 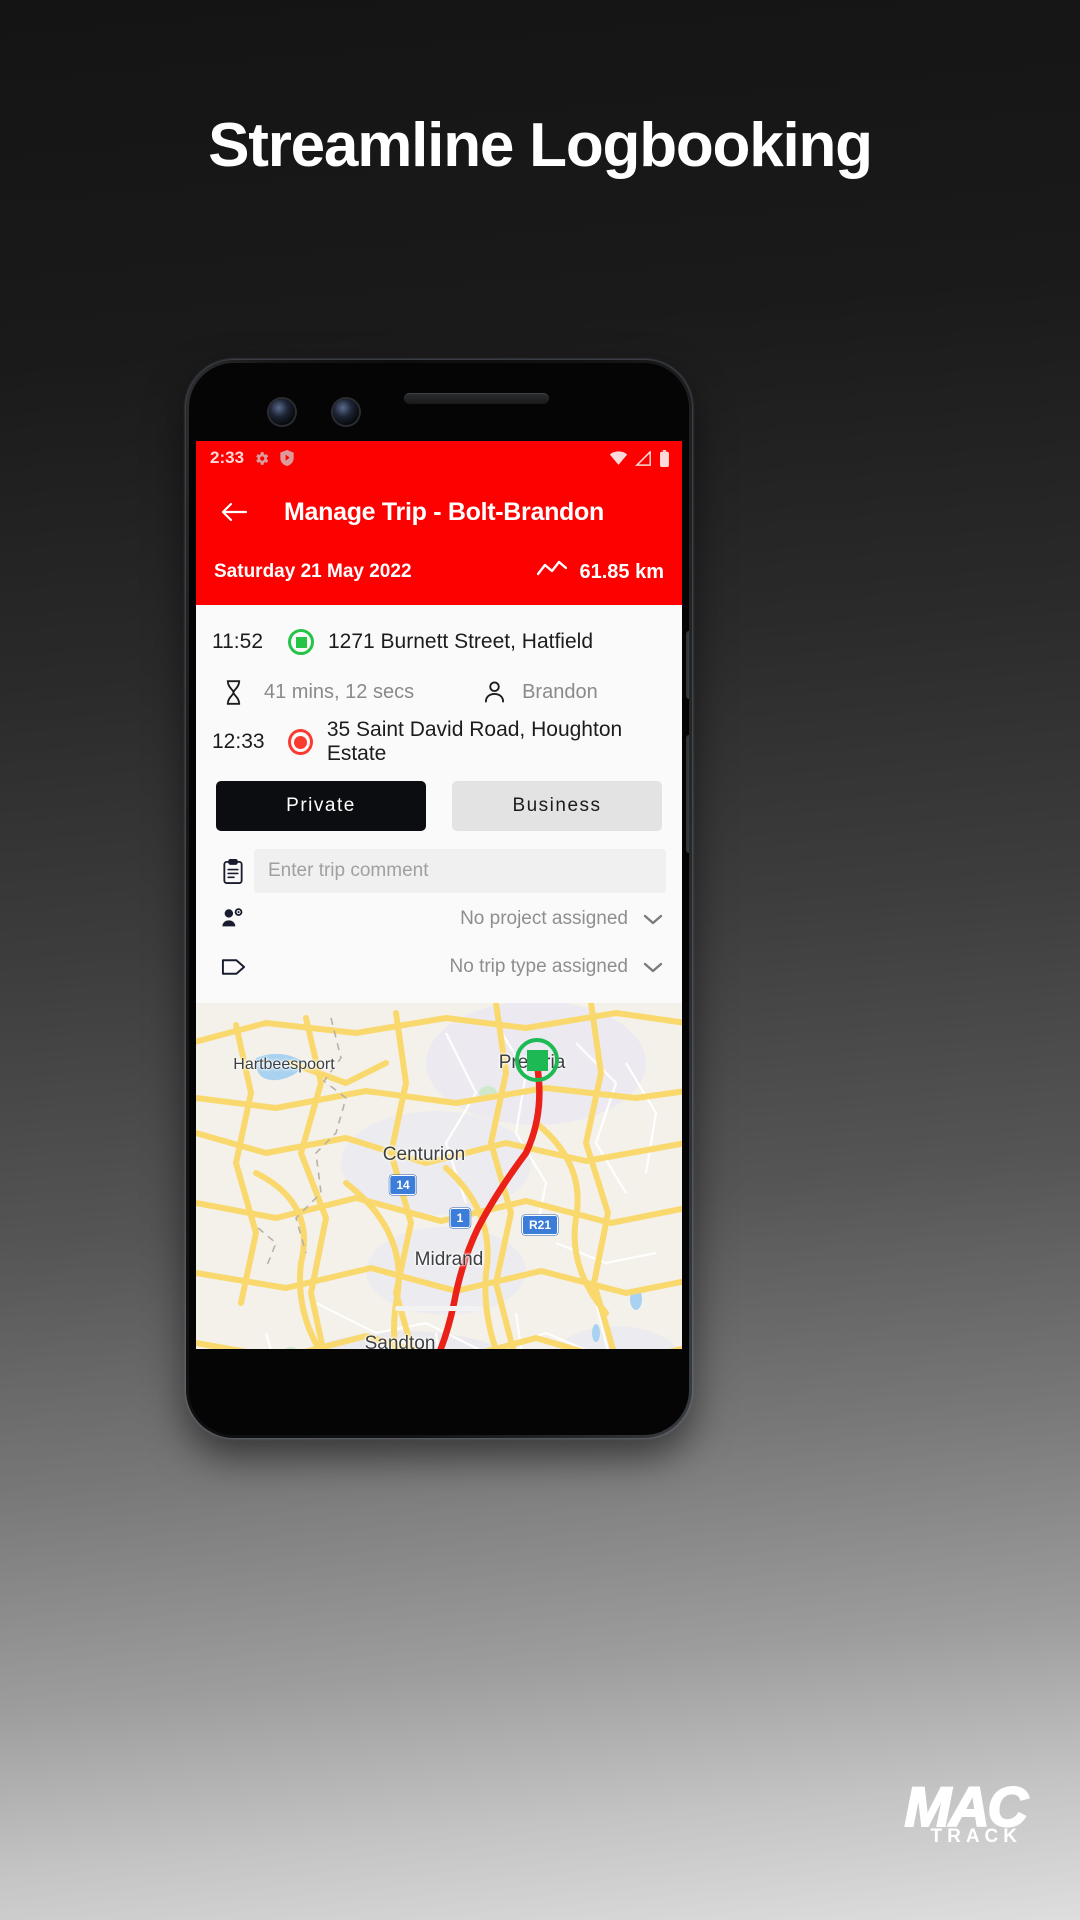 I want to click on clipboard-icon, so click(x=233, y=871).